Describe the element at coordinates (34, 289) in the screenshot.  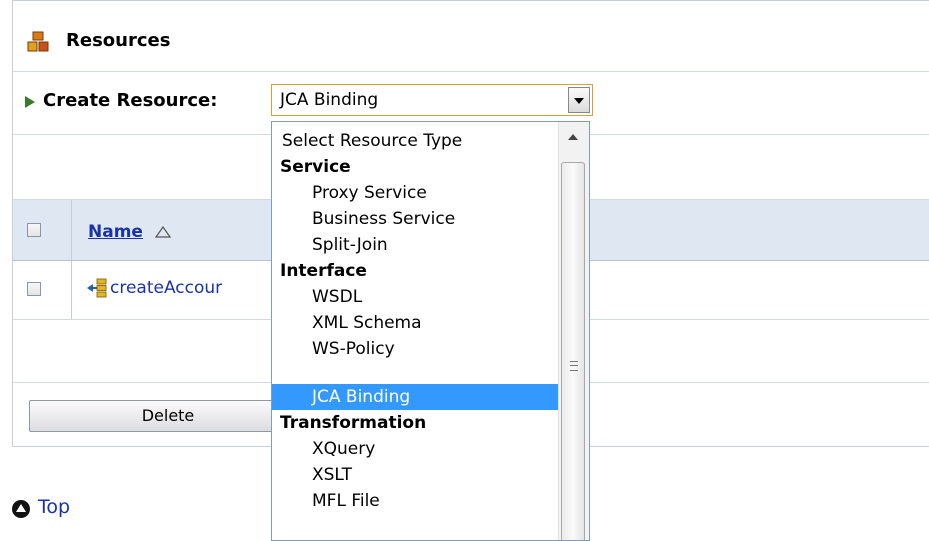
I see `row-checkbox` at that location.